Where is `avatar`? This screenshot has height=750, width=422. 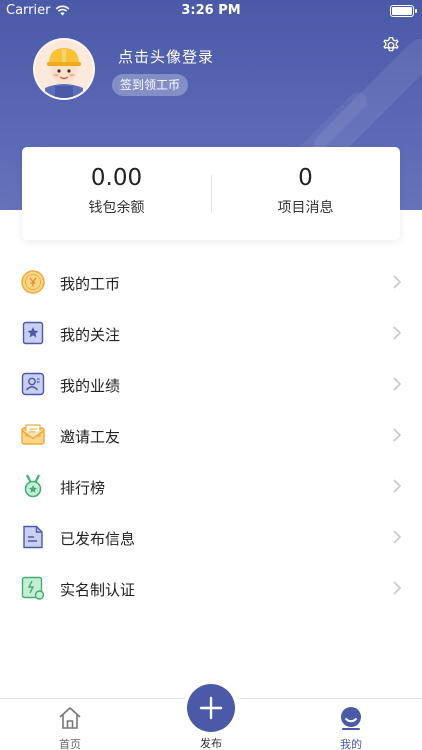 avatar is located at coordinates (64, 69).